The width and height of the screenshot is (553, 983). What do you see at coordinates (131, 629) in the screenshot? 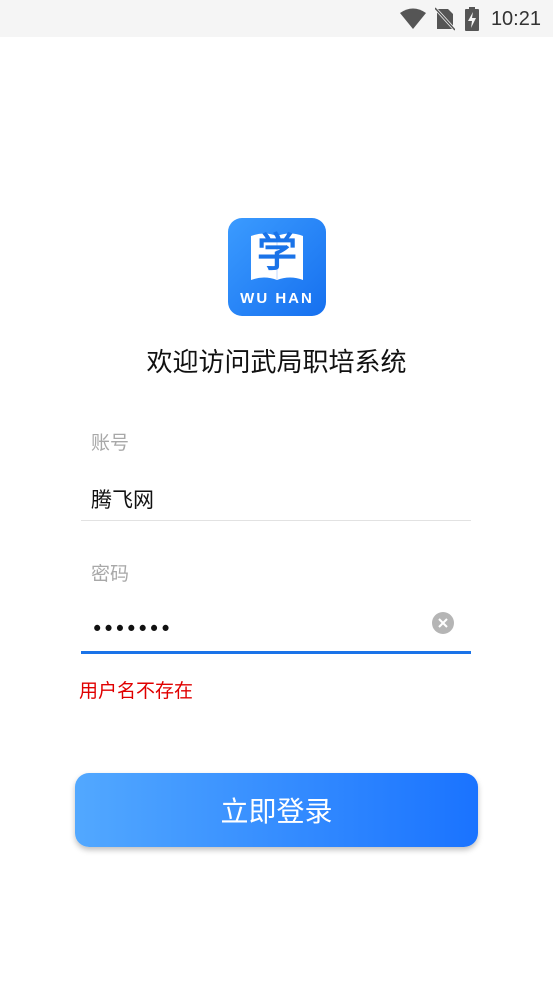
I see `password-field: •••••••` at bounding box center [131, 629].